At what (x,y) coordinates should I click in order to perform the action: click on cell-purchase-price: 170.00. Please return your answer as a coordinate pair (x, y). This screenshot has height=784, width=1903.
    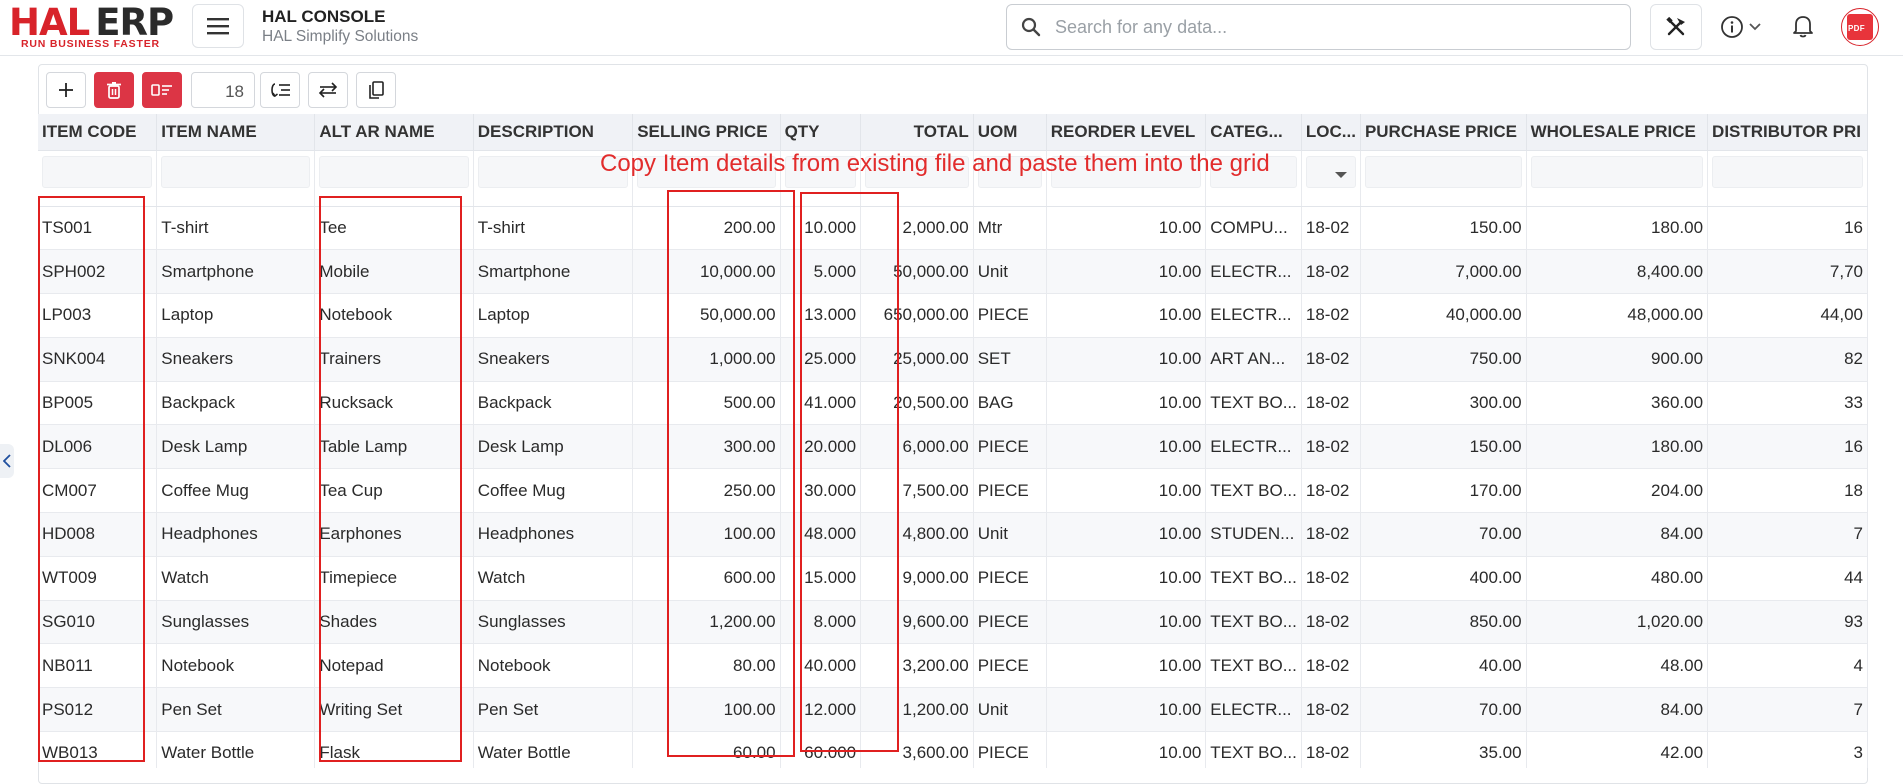
    Looking at the image, I should click on (1443, 491).